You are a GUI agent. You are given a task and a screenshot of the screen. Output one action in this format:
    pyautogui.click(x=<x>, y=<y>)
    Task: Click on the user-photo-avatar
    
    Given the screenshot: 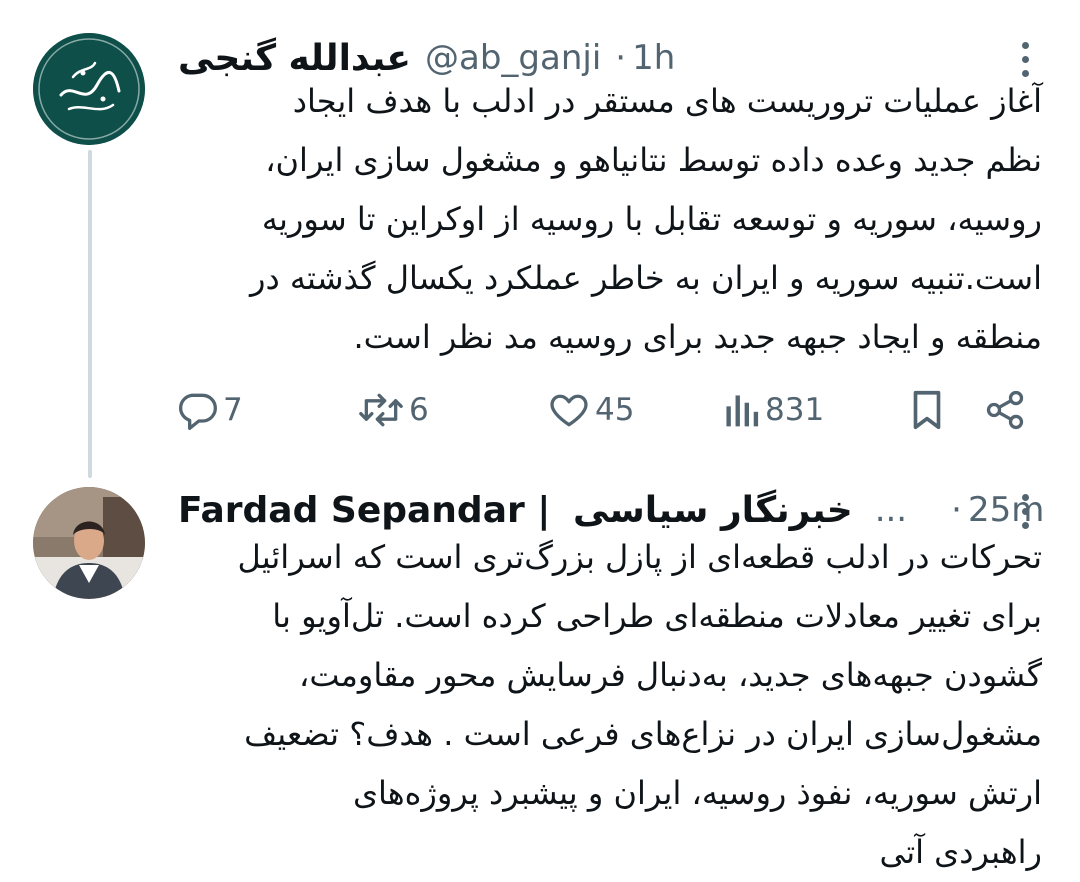 What is the action you would take?
    pyautogui.click(x=89, y=543)
    